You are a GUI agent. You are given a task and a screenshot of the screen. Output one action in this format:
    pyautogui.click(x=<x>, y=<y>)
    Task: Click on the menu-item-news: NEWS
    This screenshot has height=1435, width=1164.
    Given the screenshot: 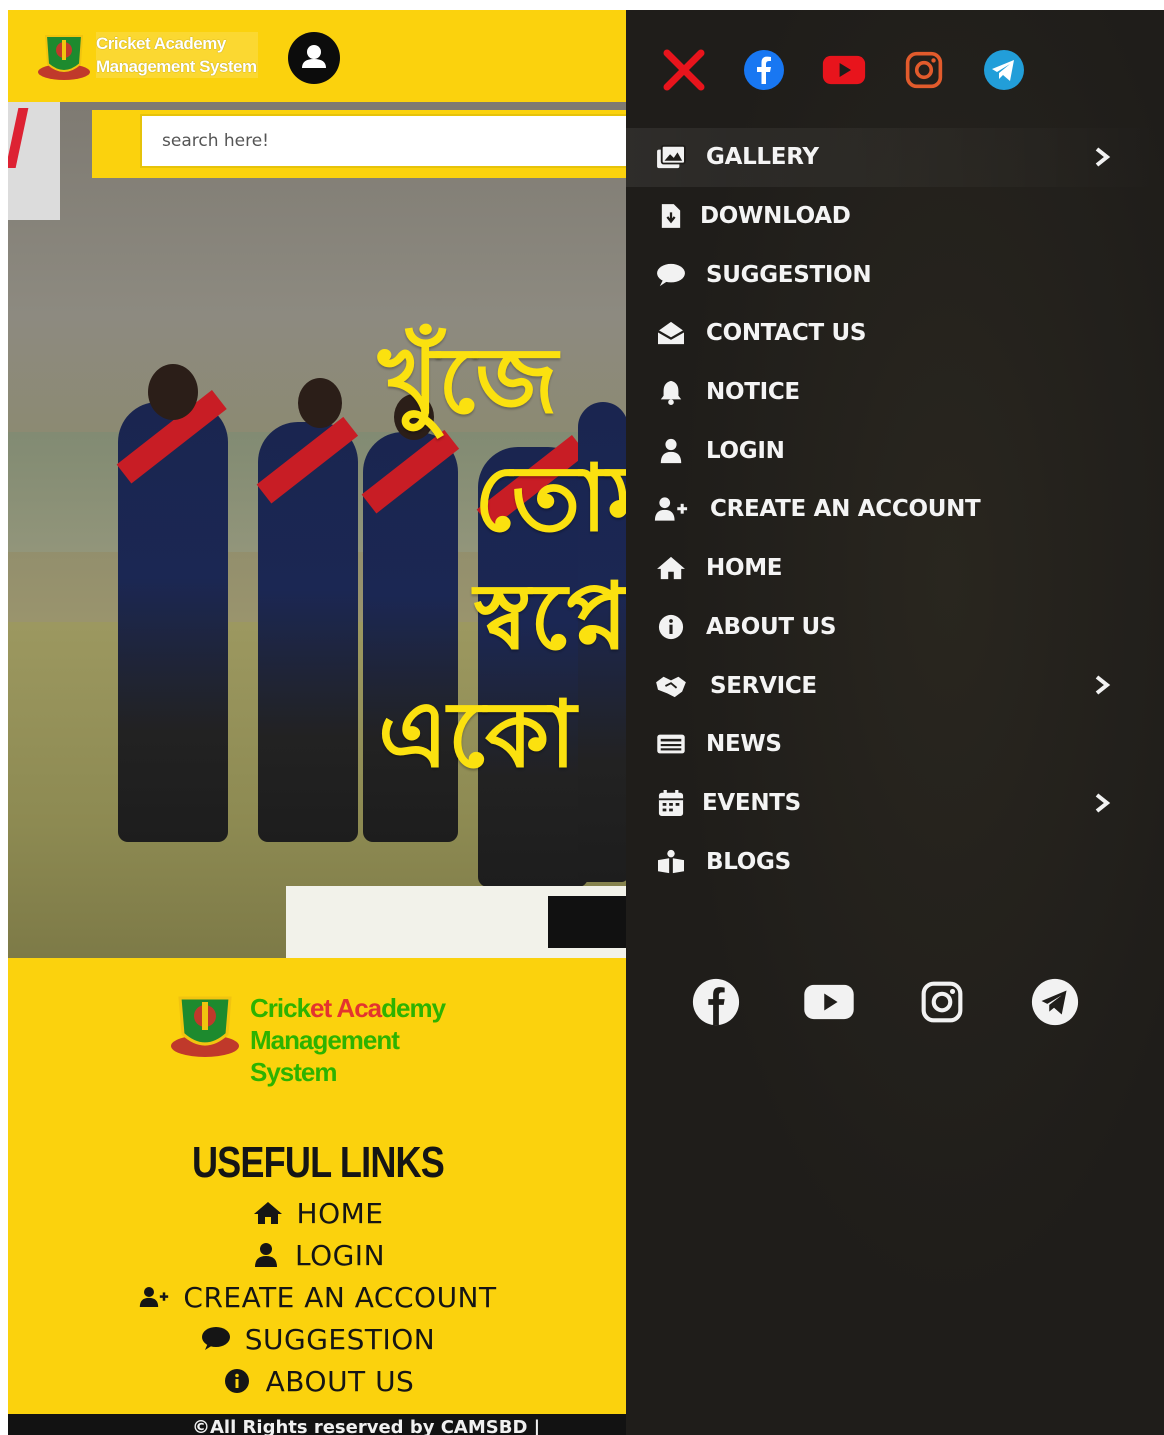 What is the action you would take?
    pyautogui.click(x=895, y=744)
    